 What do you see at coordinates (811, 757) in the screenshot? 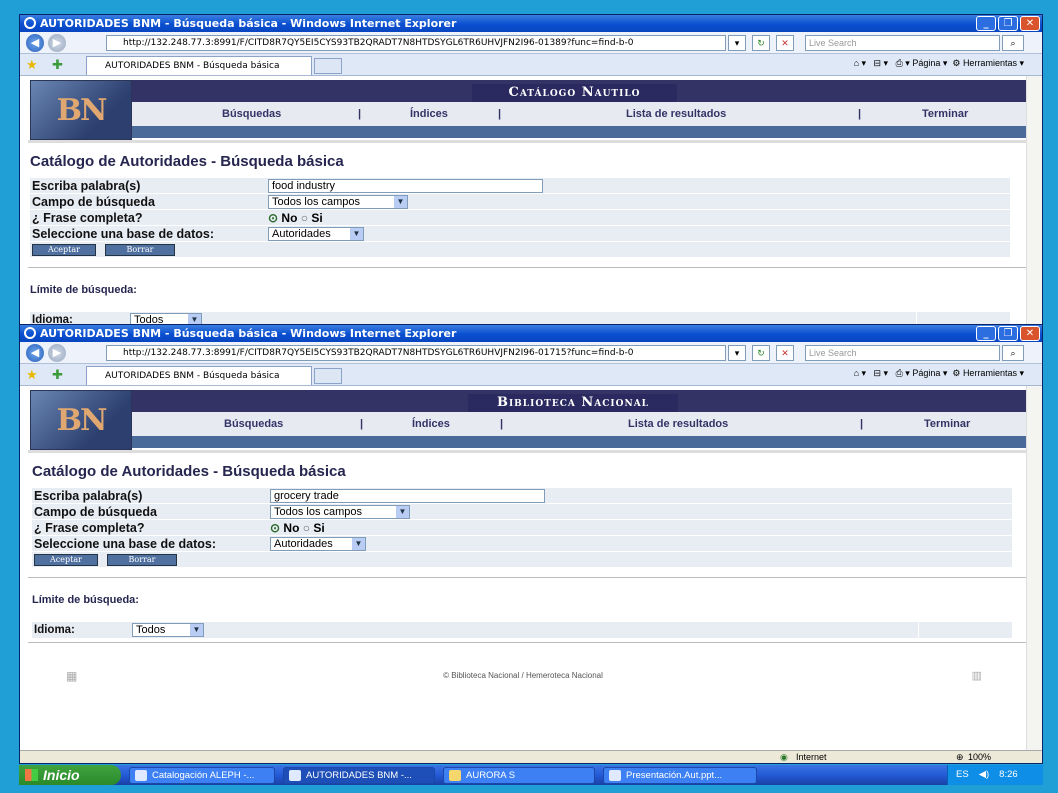
I see `status-zone: Internet` at bounding box center [811, 757].